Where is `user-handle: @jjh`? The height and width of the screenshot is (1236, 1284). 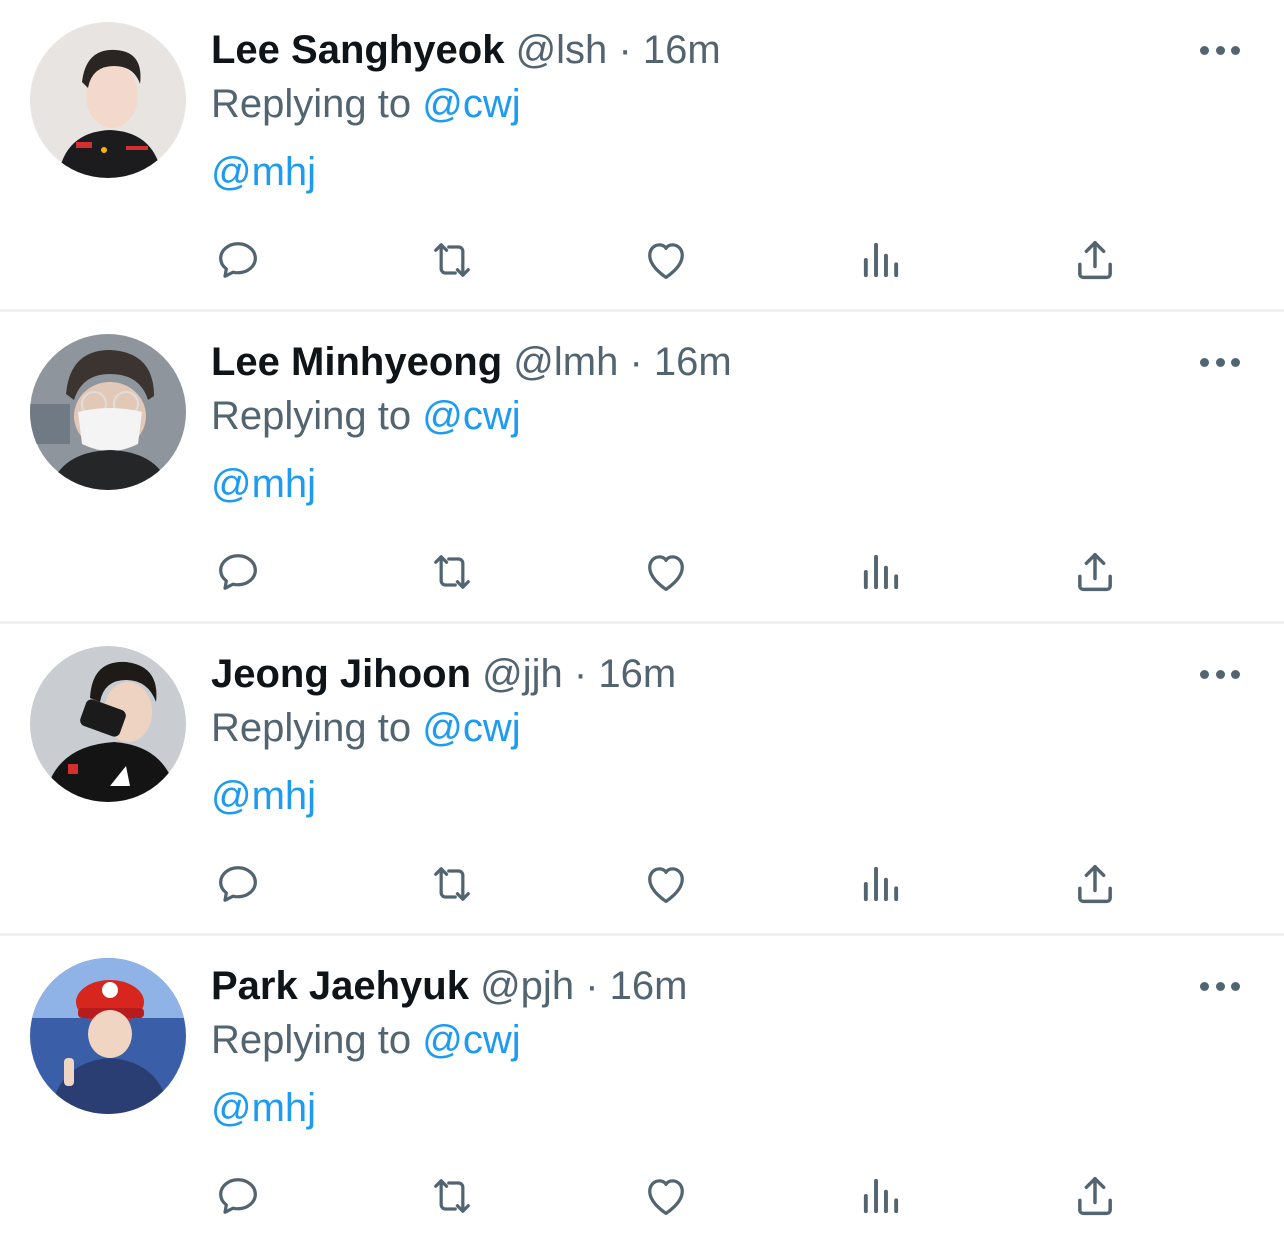
user-handle: @jjh is located at coordinates (522, 674).